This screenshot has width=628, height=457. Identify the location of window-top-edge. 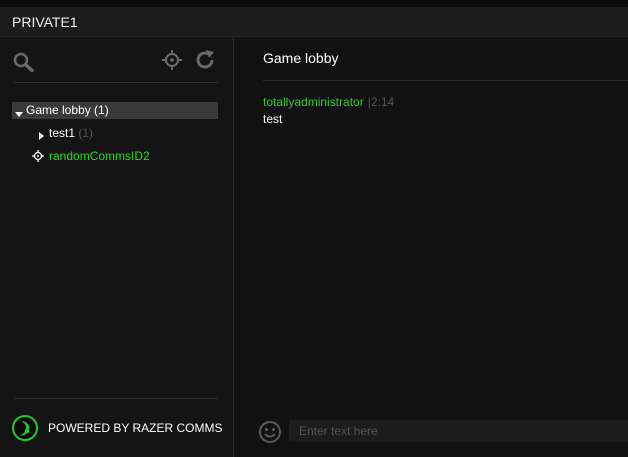
(314, 3).